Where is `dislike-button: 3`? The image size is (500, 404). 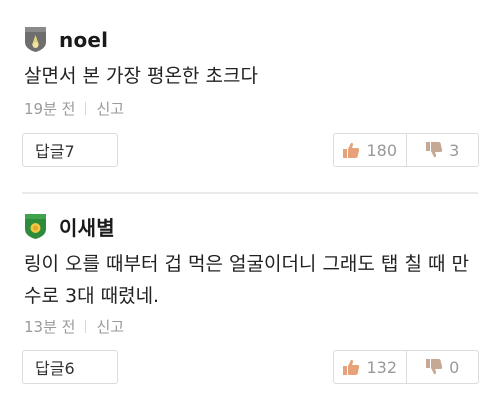 dislike-button: 3 is located at coordinates (443, 150).